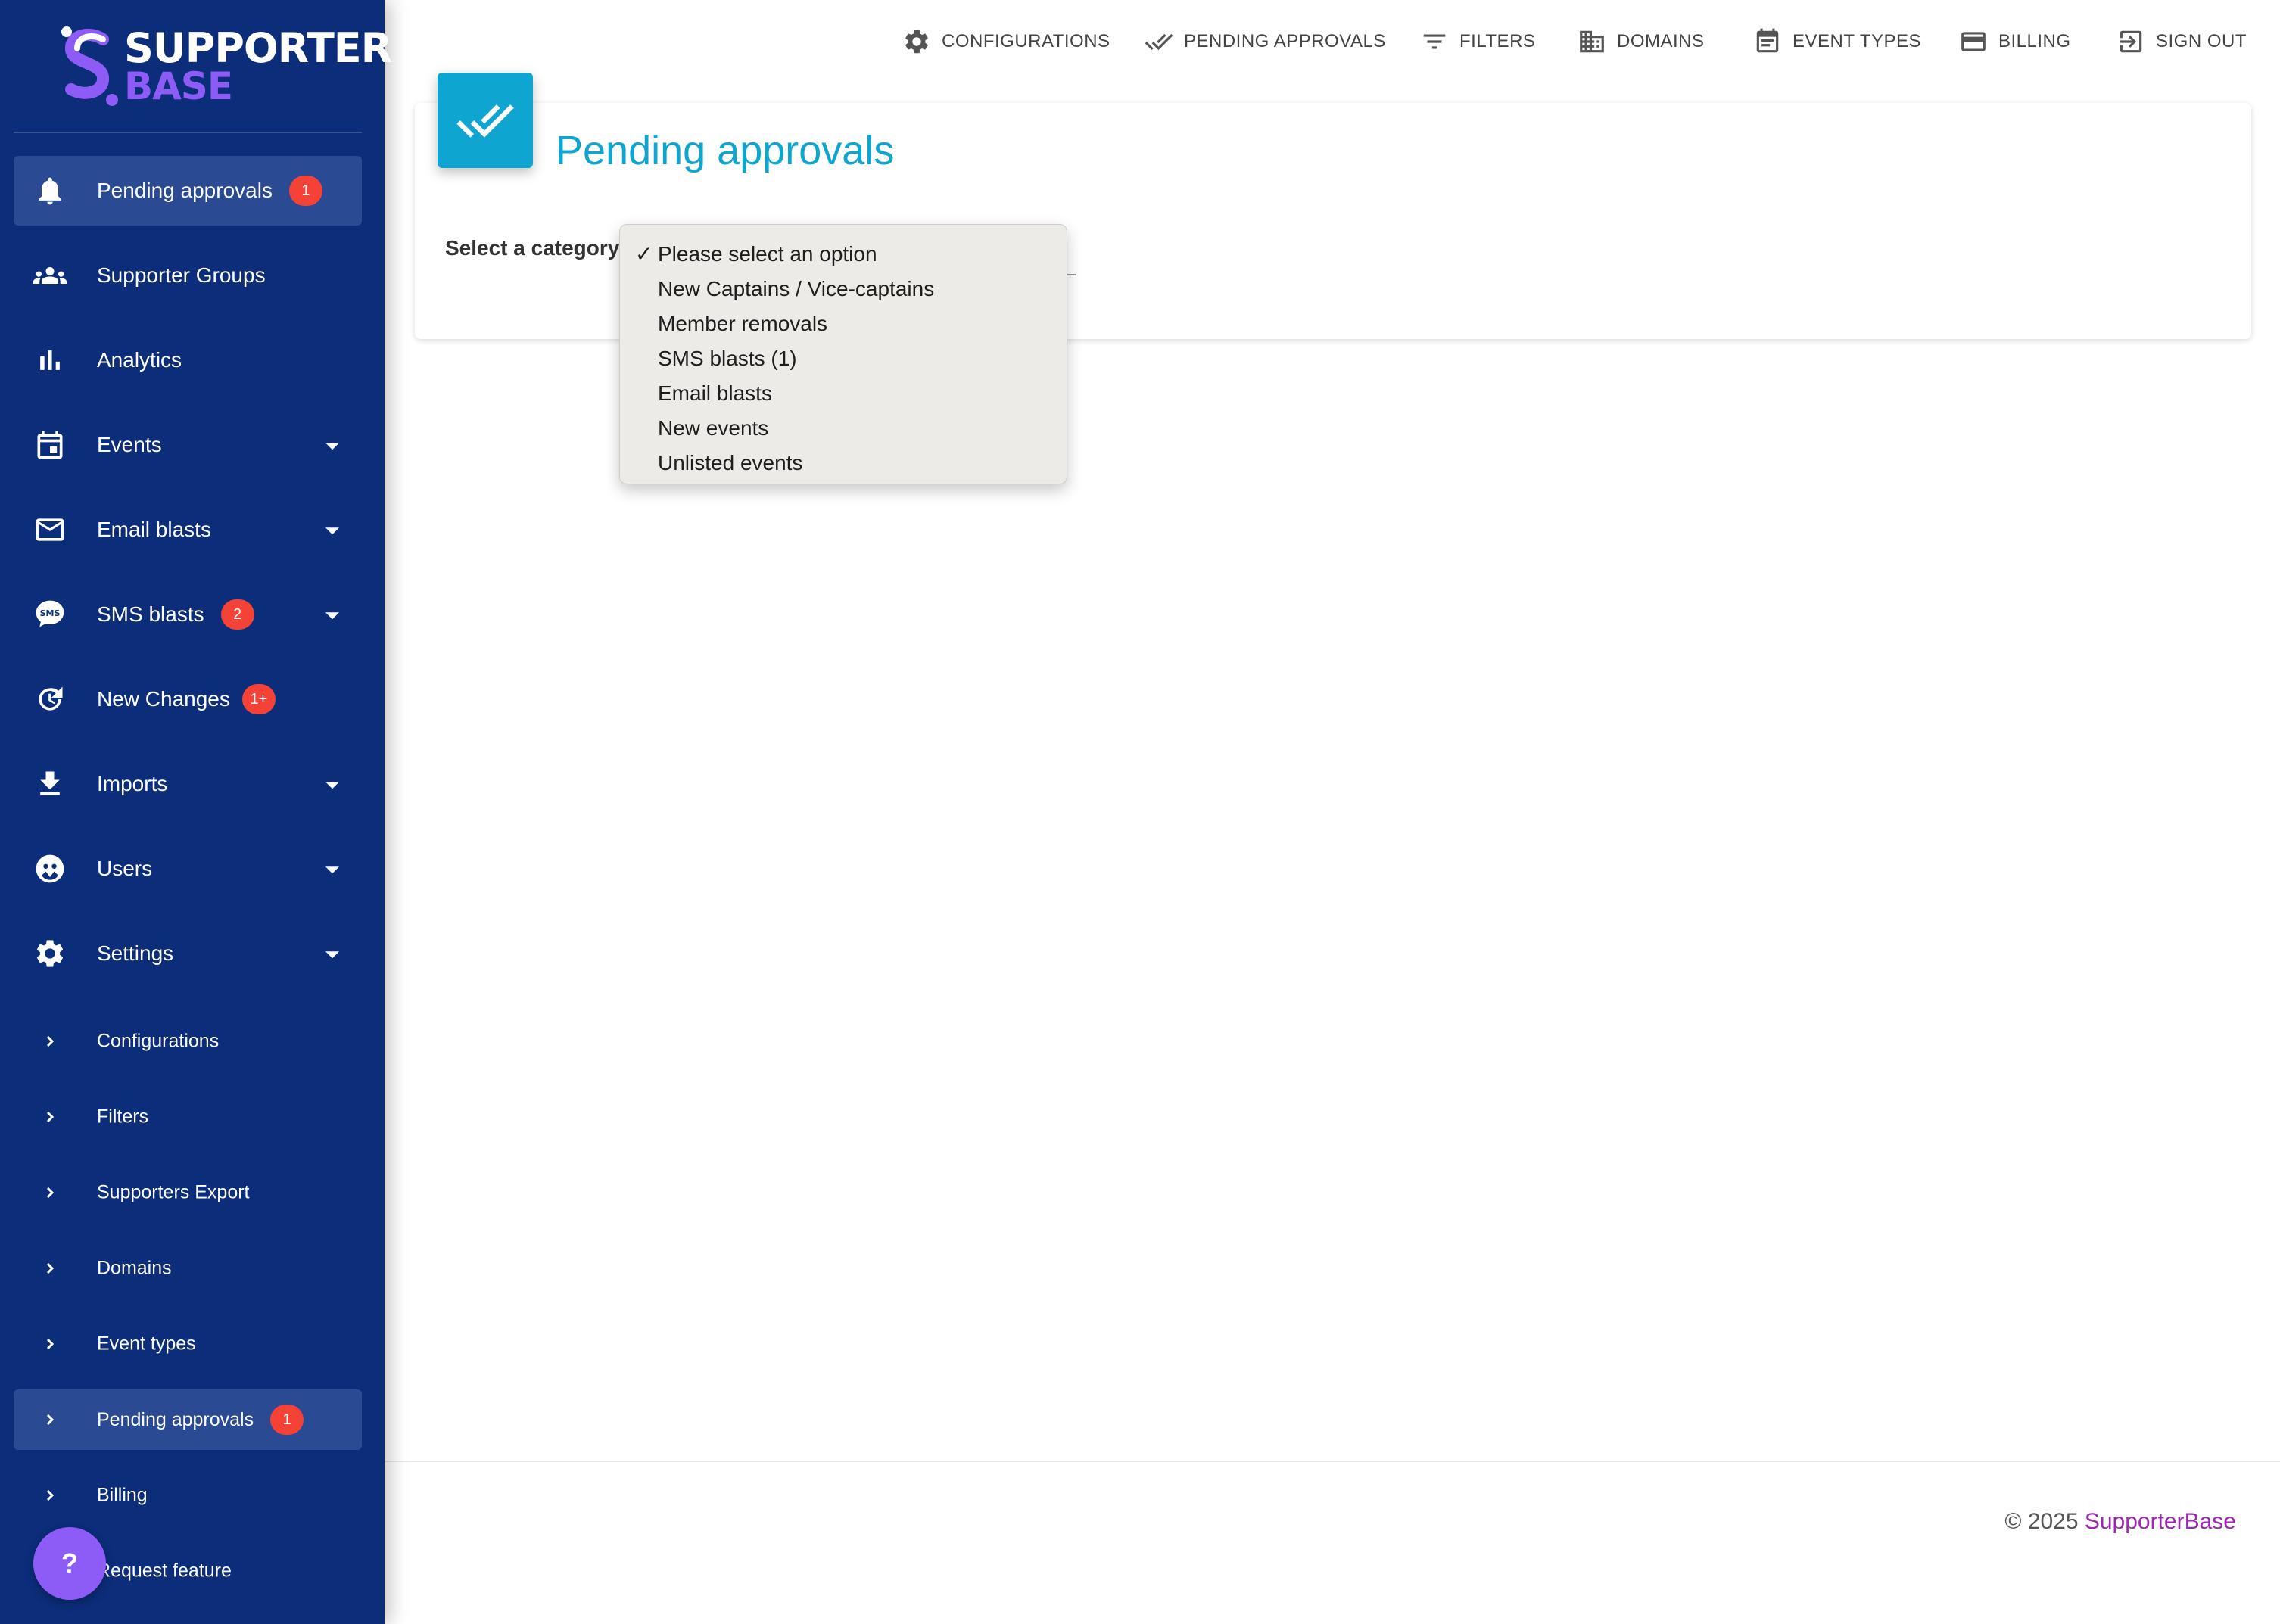 The image size is (2280, 1624). I want to click on sms-icon: SMS, so click(50, 614).